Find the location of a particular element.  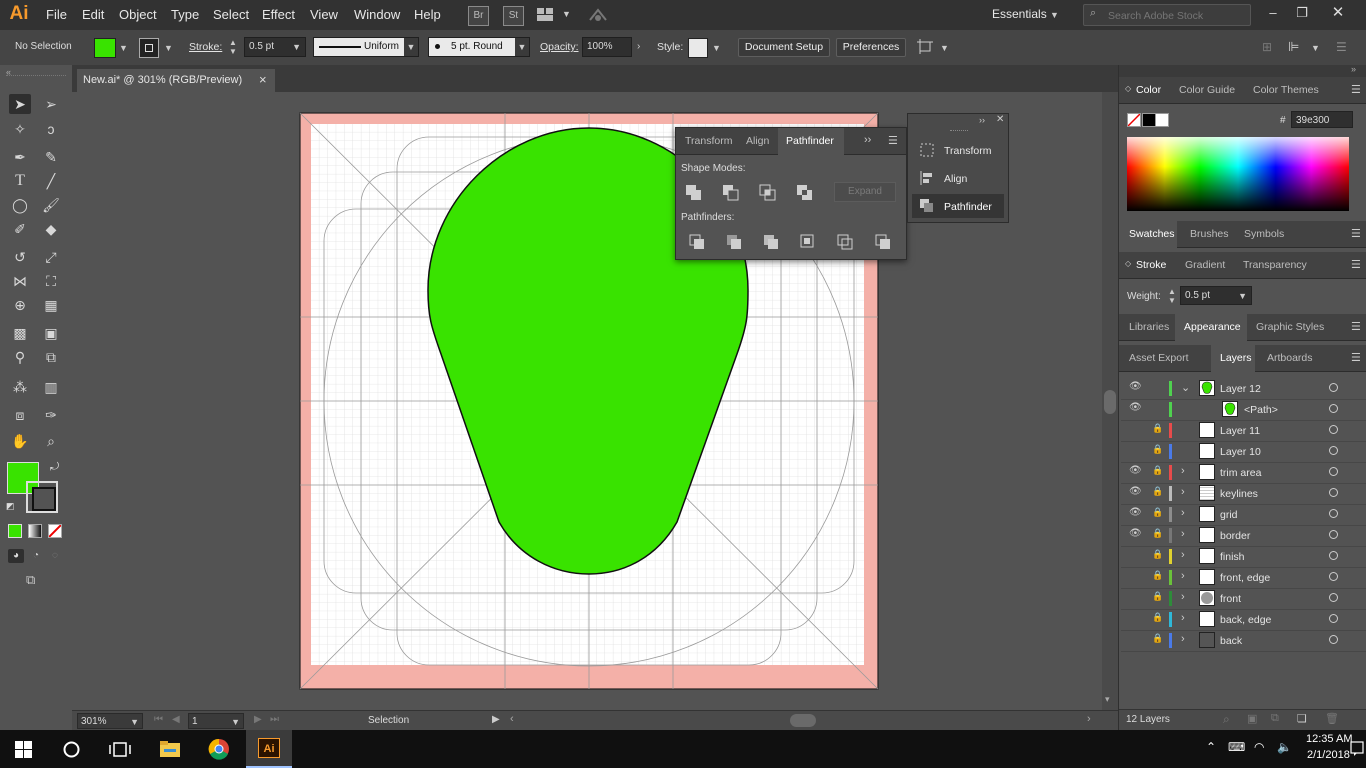

tab-transform: Transform is located at coordinates (708, 141).